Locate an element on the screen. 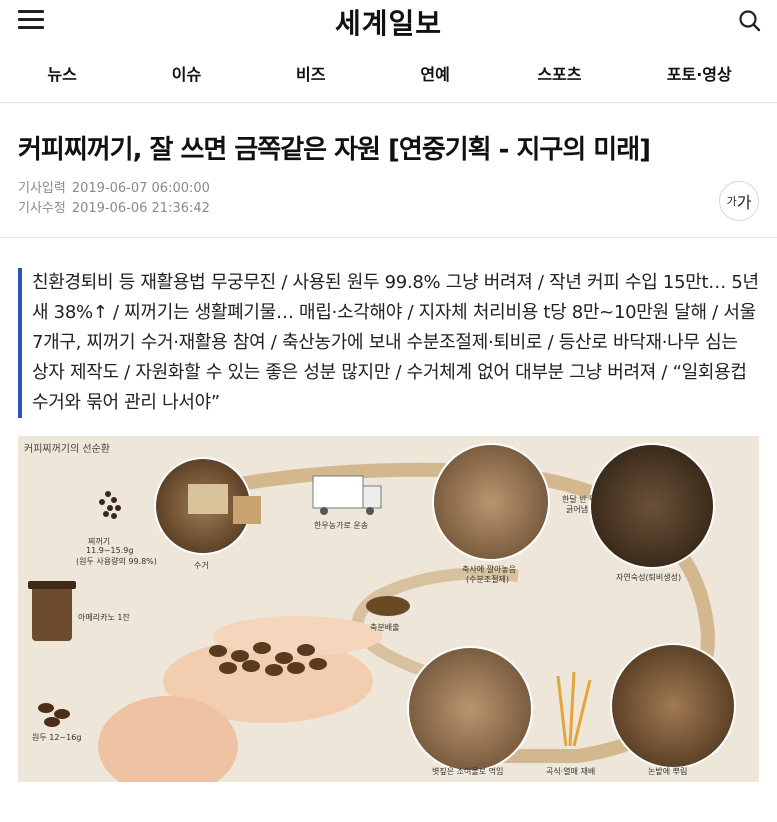  caption-compost: 자연숙성(퇴비생성) is located at coordinates (649, 577).